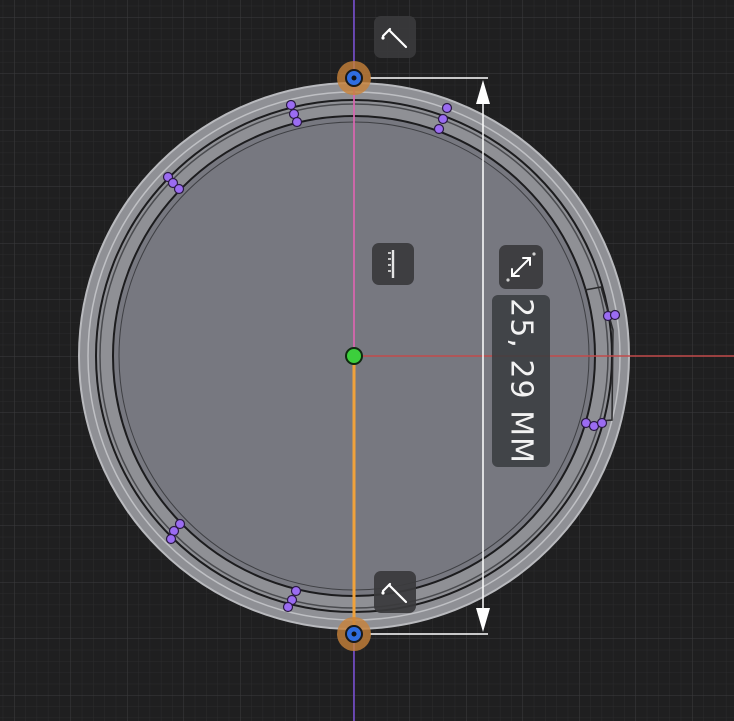  I want to click on vertical-constraint-icon, so click(391, 264).